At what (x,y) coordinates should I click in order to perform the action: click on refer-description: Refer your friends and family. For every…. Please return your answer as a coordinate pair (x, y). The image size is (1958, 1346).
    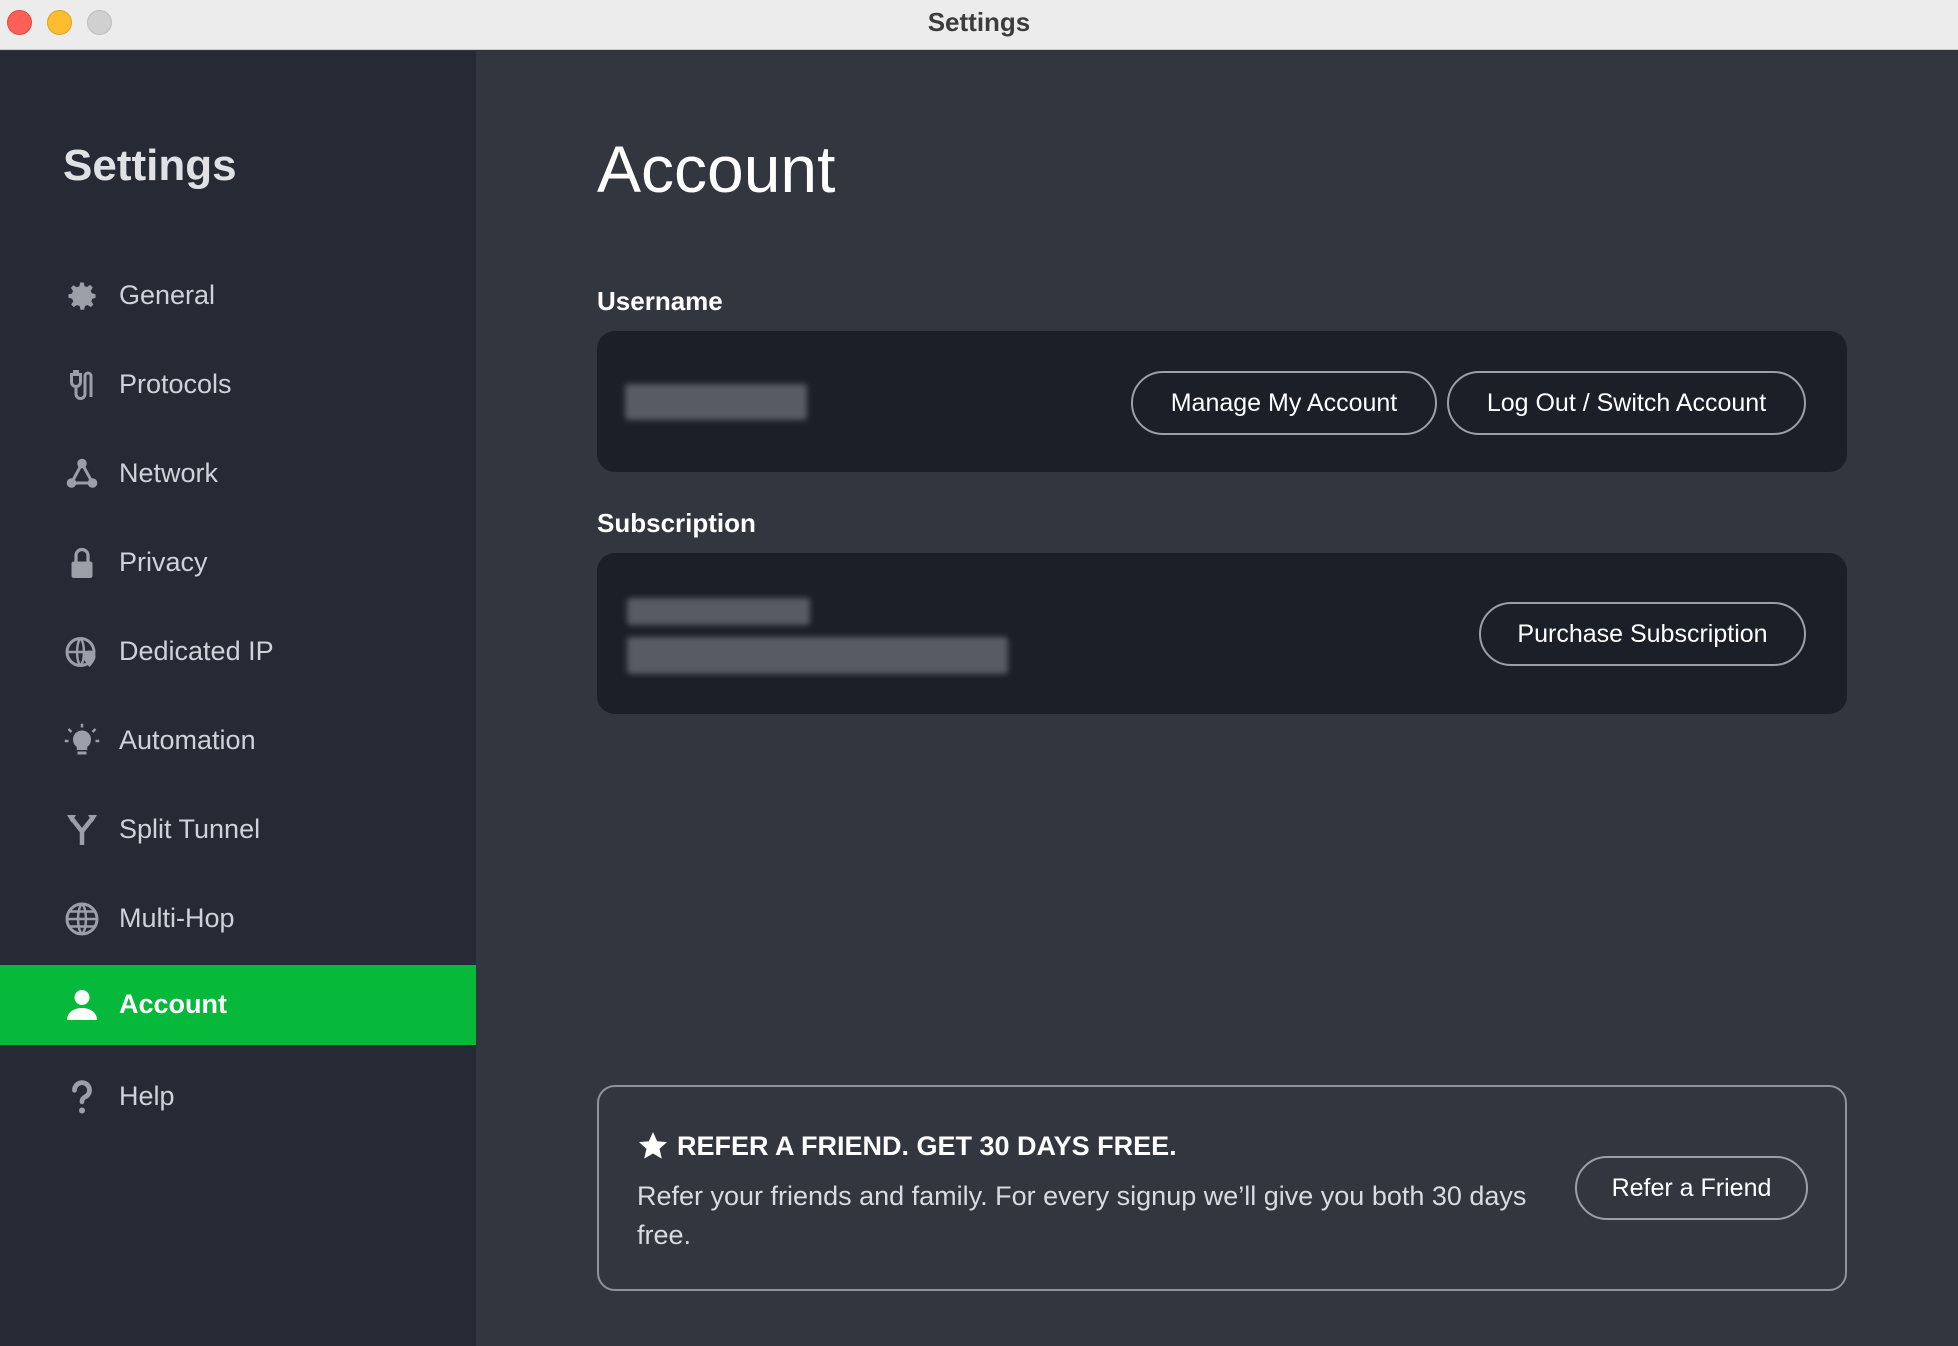
    Looking at the image, I should click on (1082, 1215).